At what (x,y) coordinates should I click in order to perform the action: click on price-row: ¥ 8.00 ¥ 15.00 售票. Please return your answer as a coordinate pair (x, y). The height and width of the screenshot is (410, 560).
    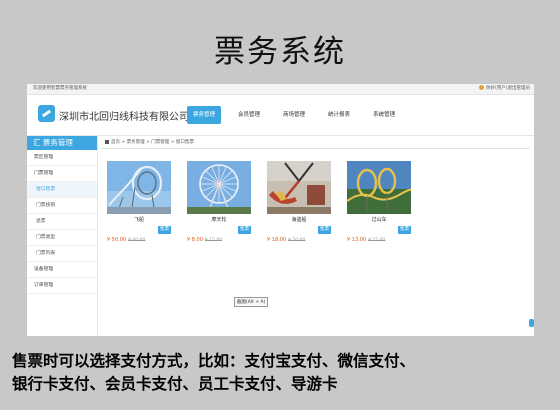
    Looking at the image, I should click on (219, 234).